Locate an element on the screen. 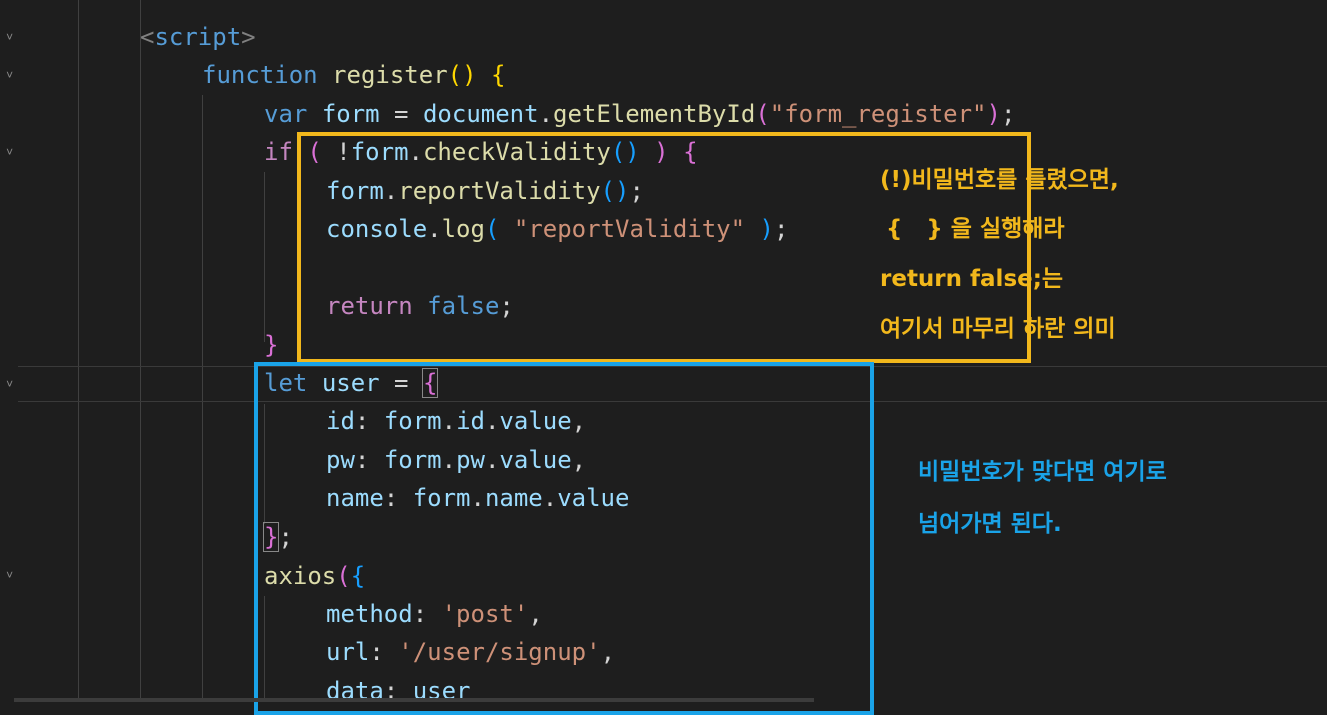  brace: { is located at coordinates (498, 75).